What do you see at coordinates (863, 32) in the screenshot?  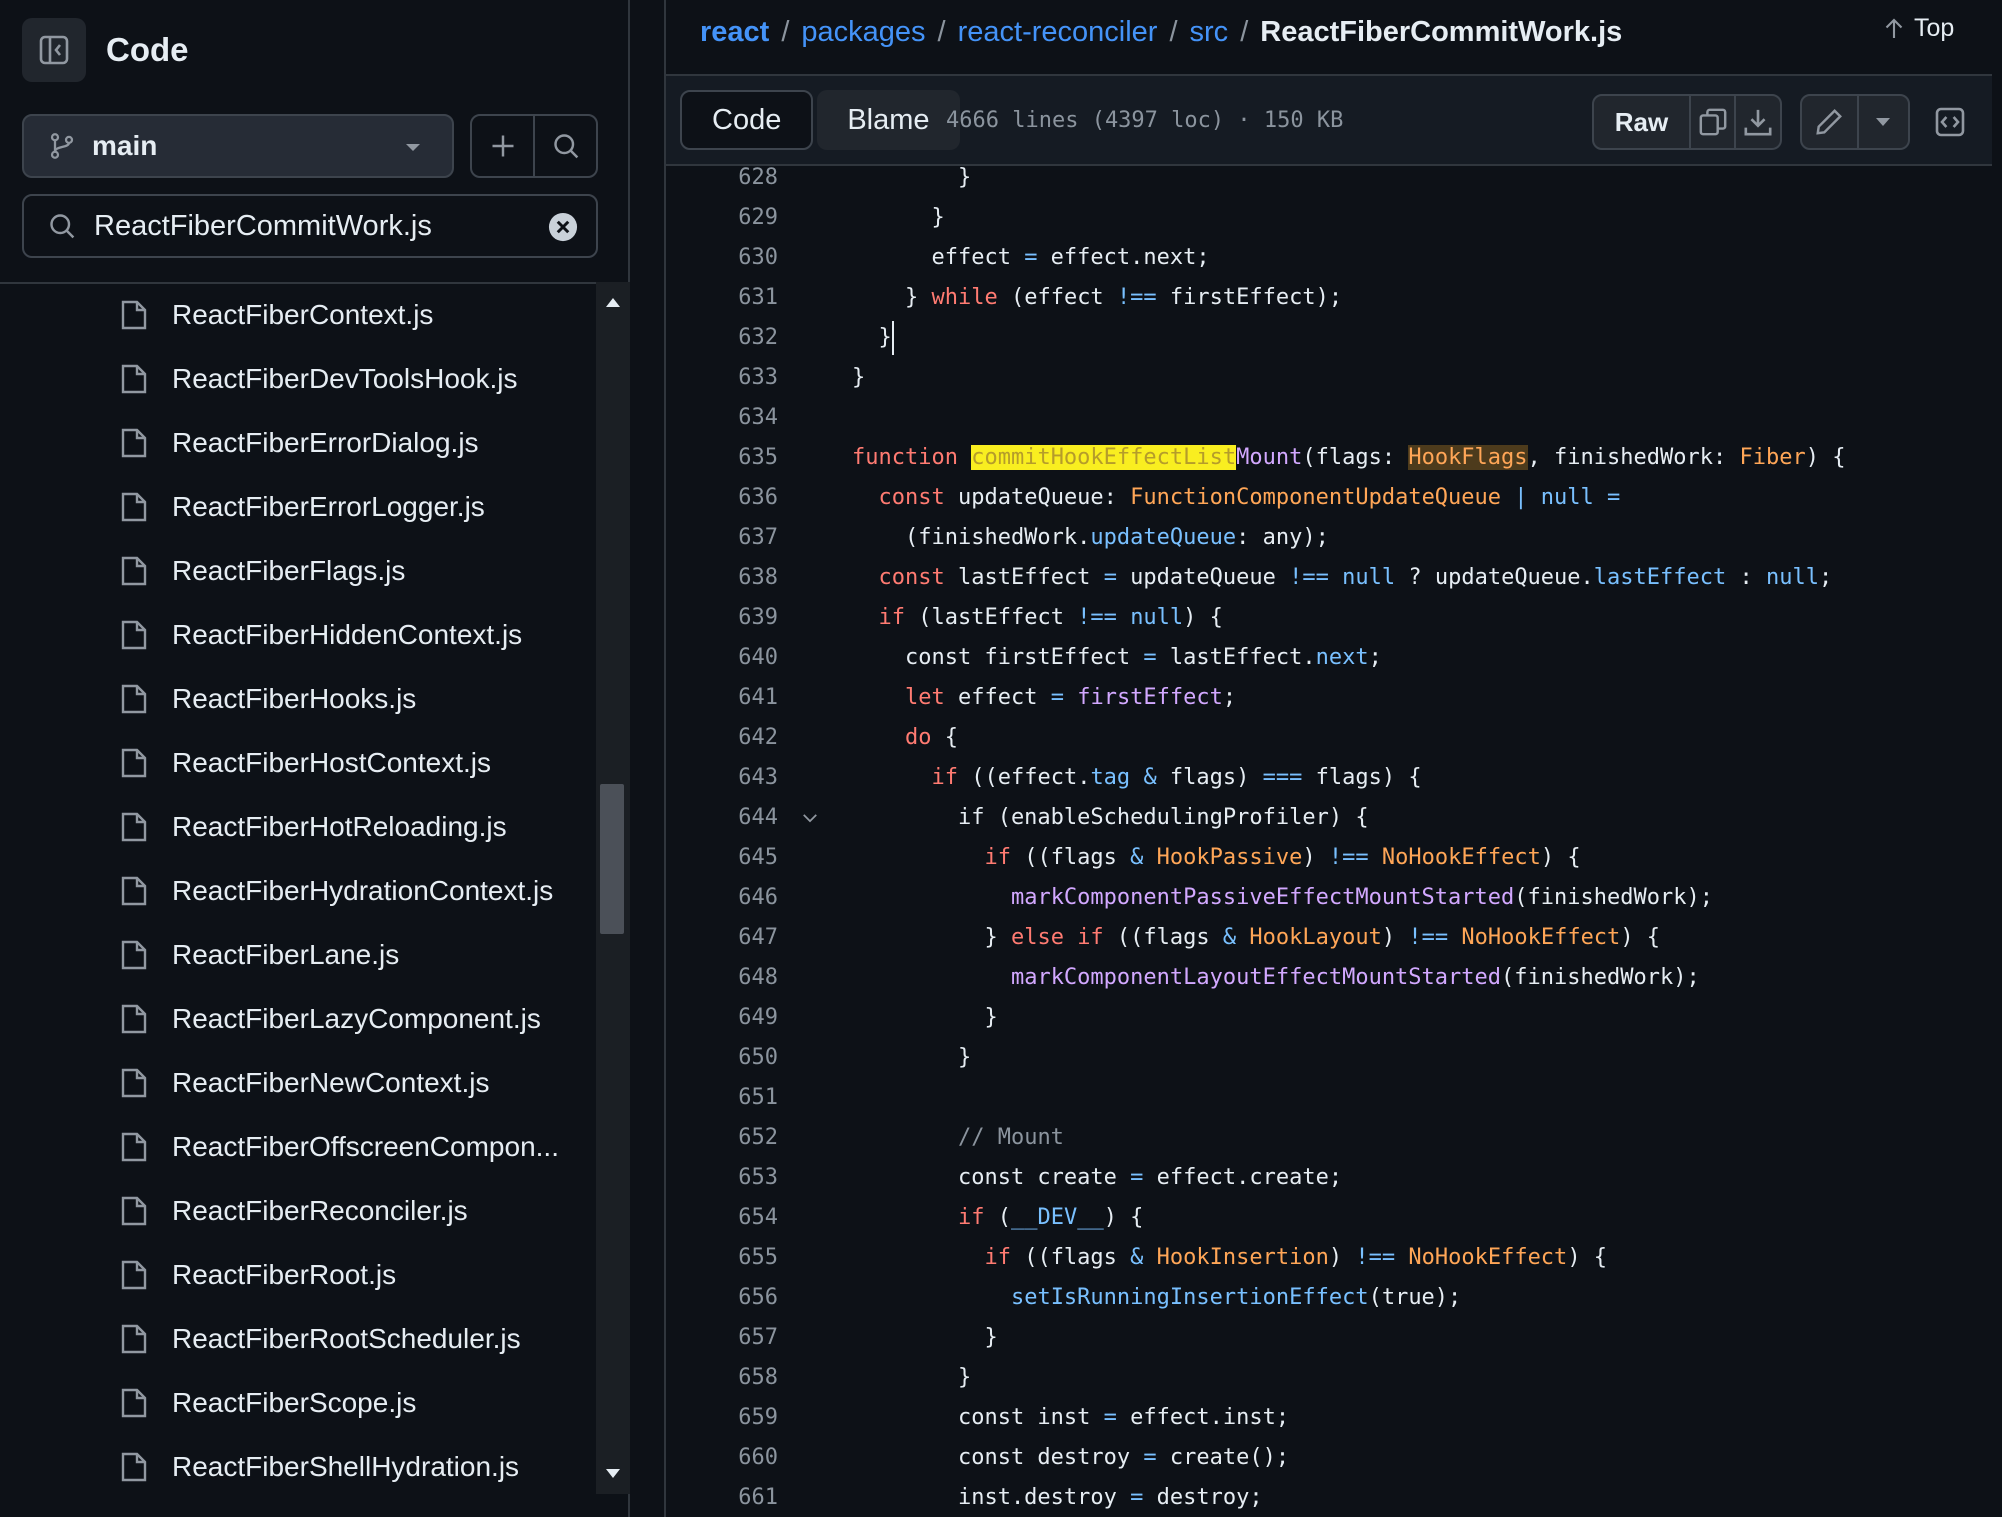 I see `breadcrumb-packages-link: packages` at bounding box center [863, 32].